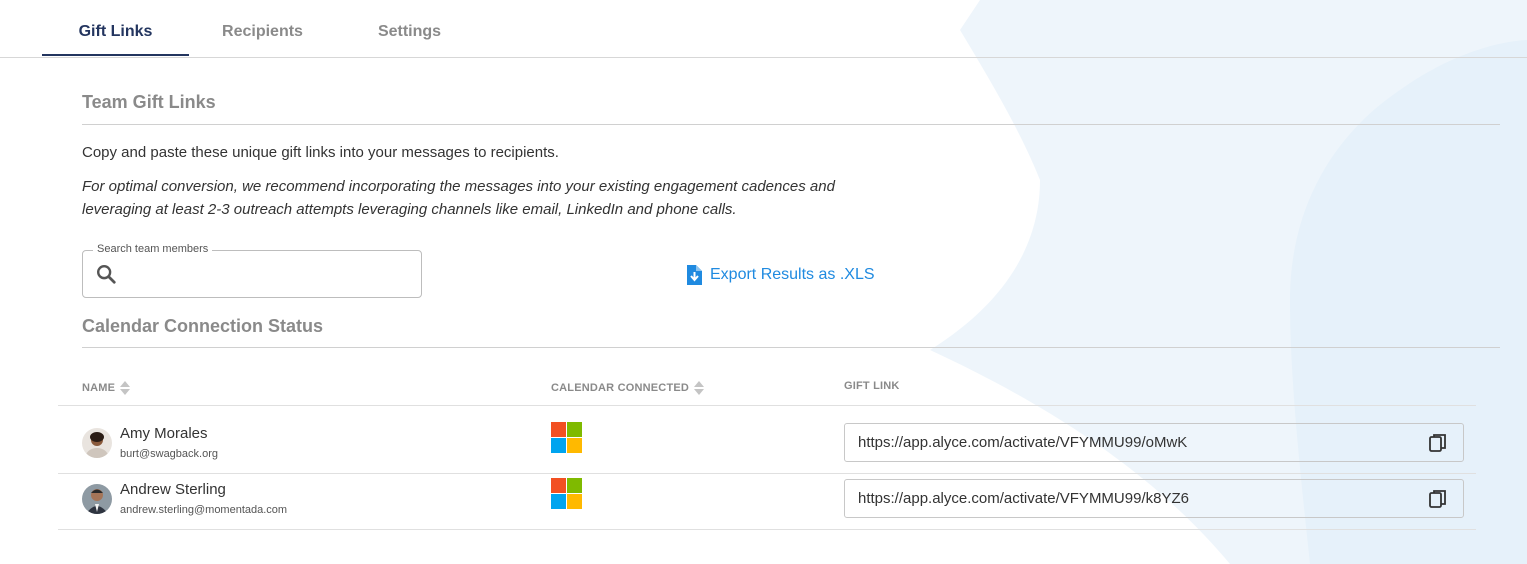 The height and width of the screenshot is (564, 1527). What do you see at coordinates (620, 388) in the screenshot?
I see `column-header-label: CALENDAR CONNECTED` at bounding box center [620, 388].